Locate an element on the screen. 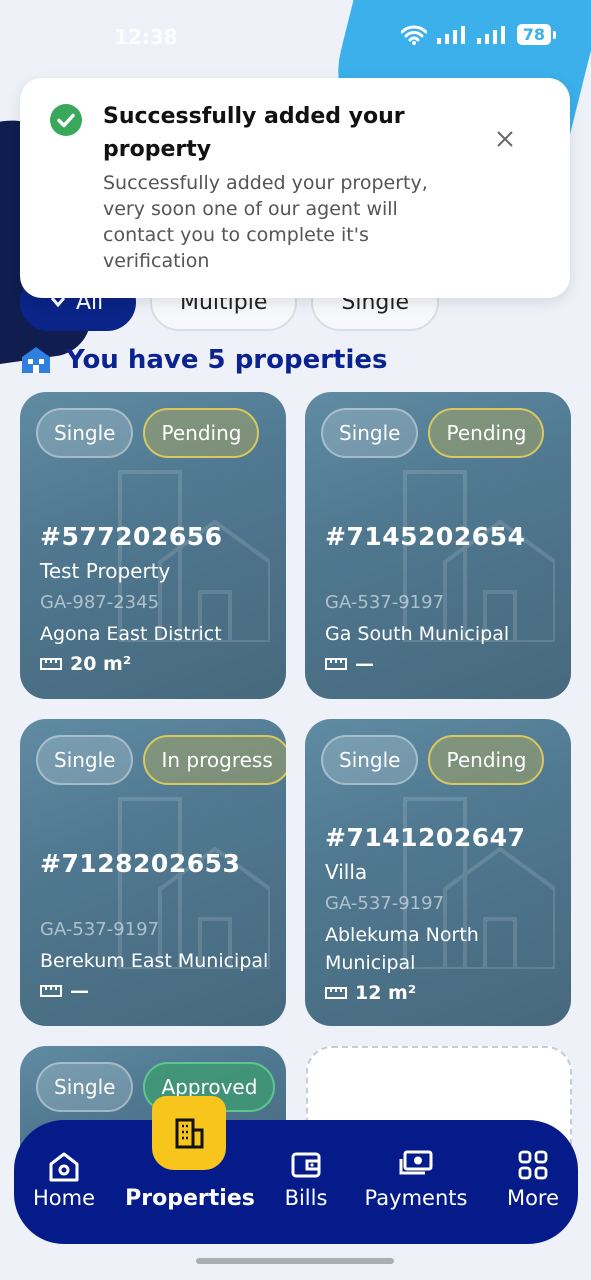 Image resolution: width=591 pixels, height=1280 pixels. wallet-icon is located at coordinates (306, 1165).